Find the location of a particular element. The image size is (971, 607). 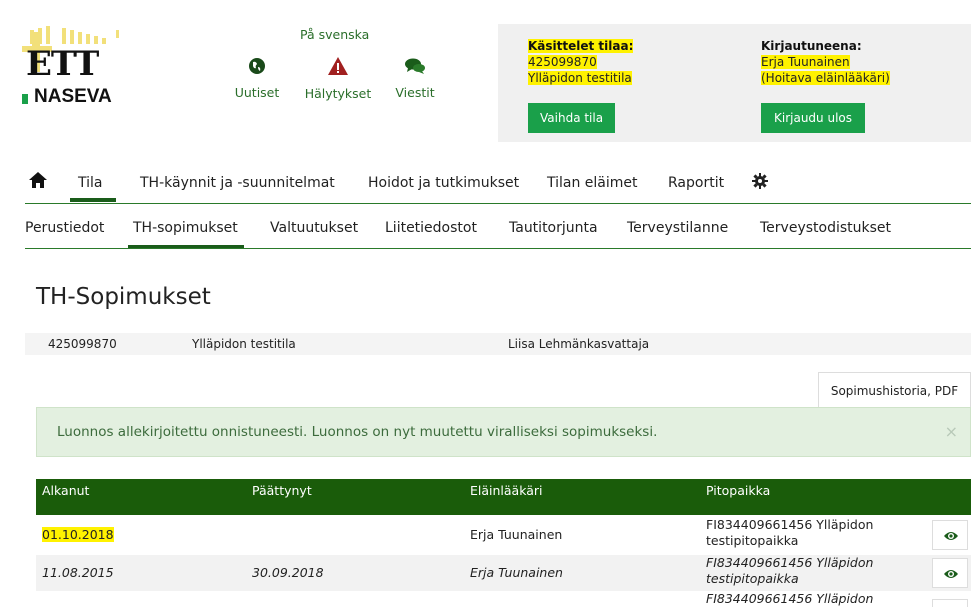

user-name: Erja Tuunainen is located at coordinates (805, 62).